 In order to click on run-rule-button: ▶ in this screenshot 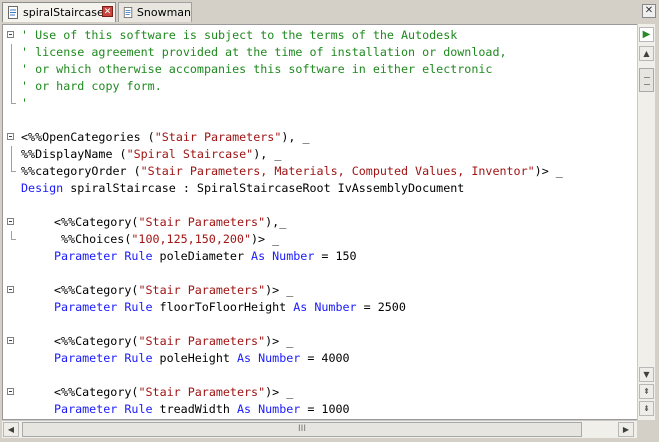, I will do `click(646, 34)`.